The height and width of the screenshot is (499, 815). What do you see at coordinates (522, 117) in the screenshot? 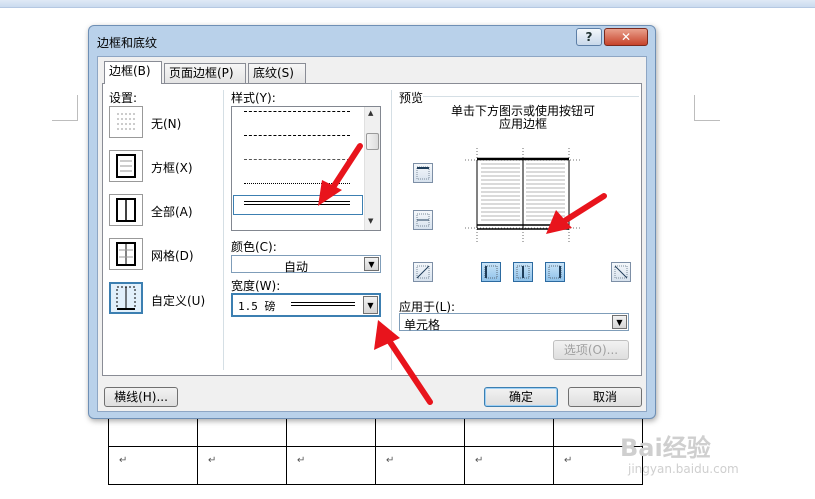
I see `preview-hint: 单击下方图示或使用按钮可 应用边框` at bounding box center [522, 117].